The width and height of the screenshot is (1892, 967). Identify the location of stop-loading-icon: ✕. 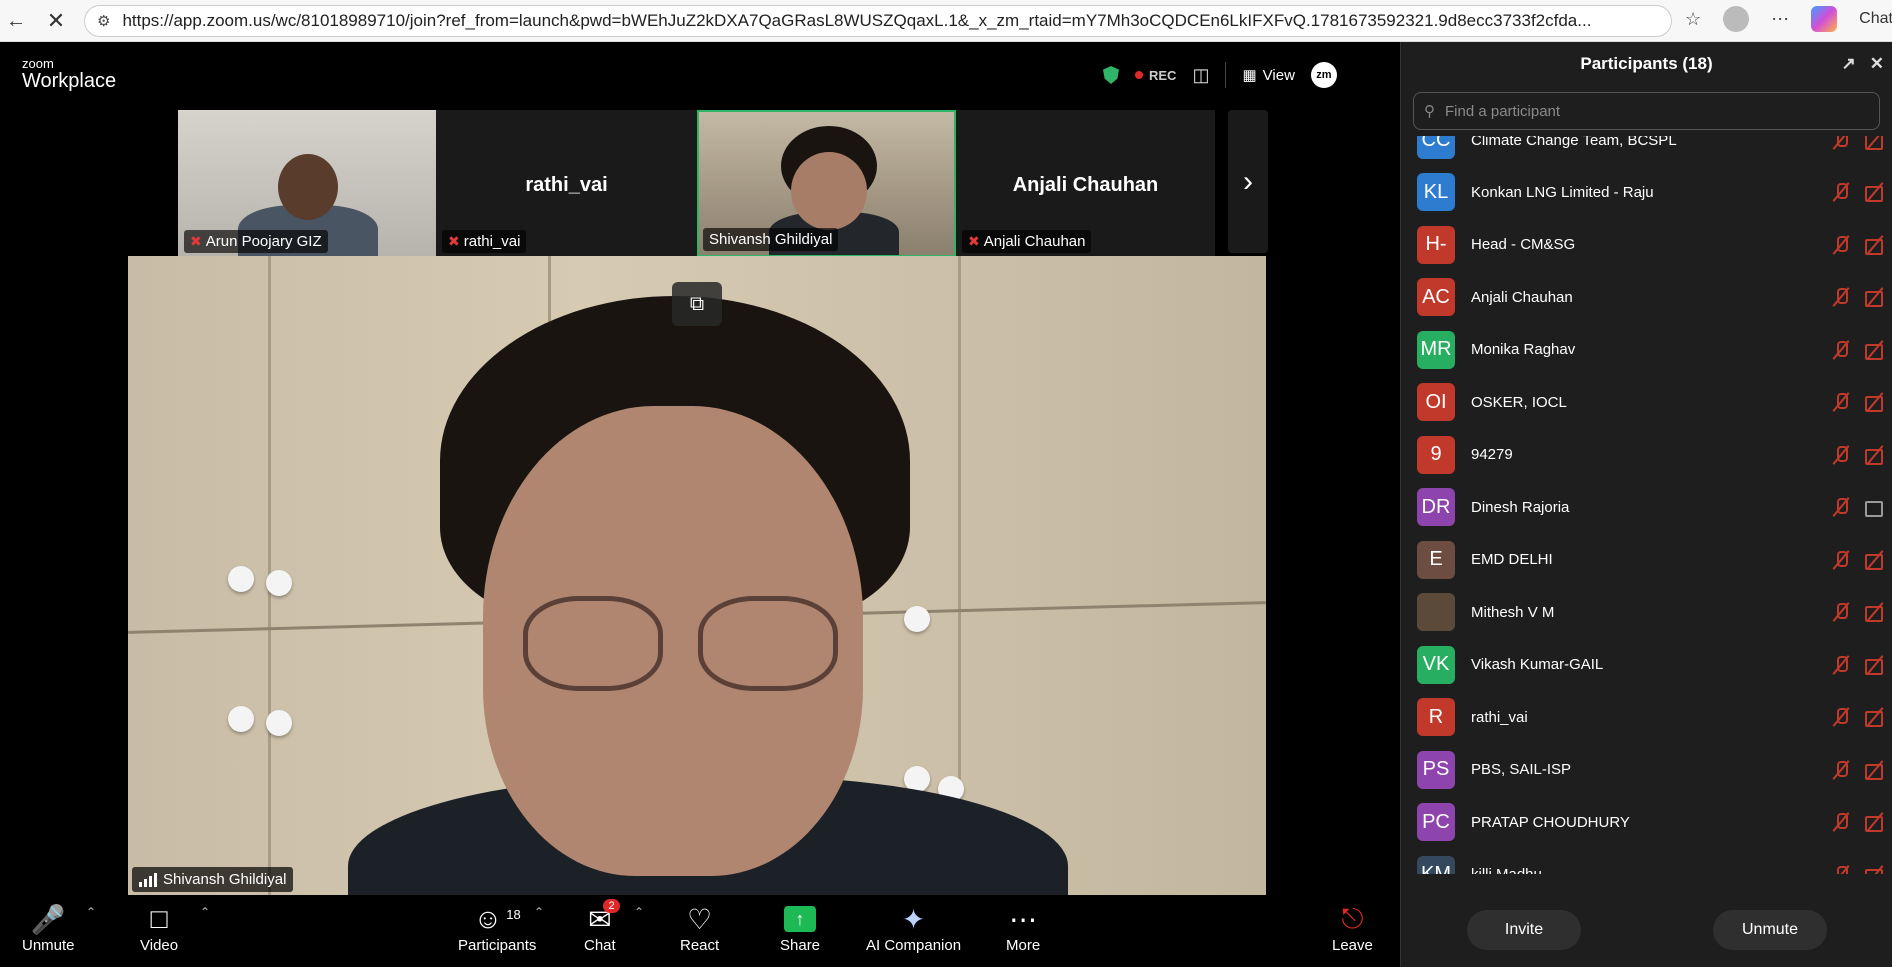
(56, 21).